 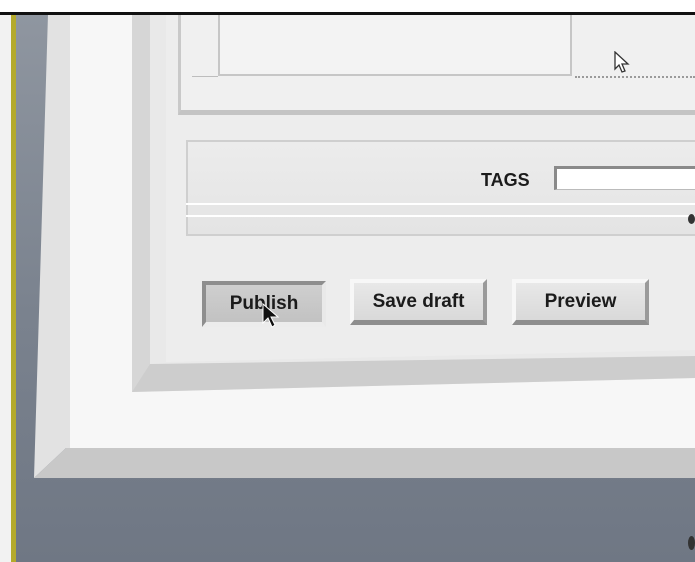 I want to click on inner-panel-left-bevel, so click(x=141, y=203).